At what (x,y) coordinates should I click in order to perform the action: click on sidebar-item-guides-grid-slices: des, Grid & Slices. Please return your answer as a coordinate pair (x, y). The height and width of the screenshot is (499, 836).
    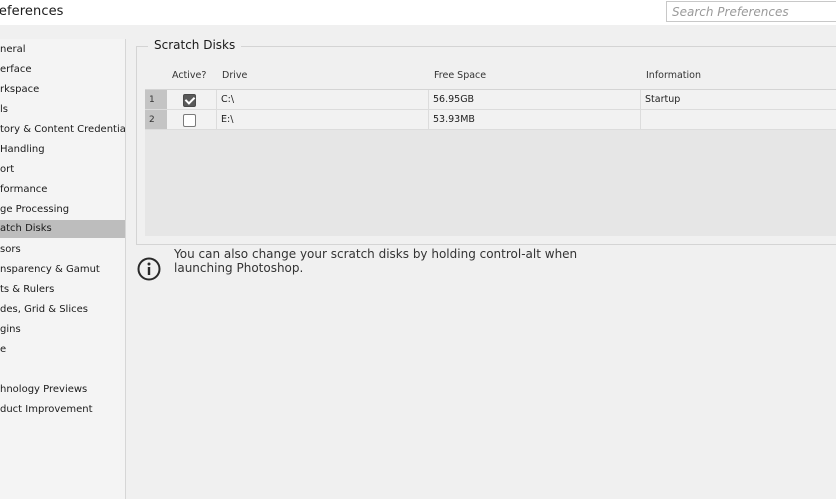
    Looking at the image, I should click on (62, 310).